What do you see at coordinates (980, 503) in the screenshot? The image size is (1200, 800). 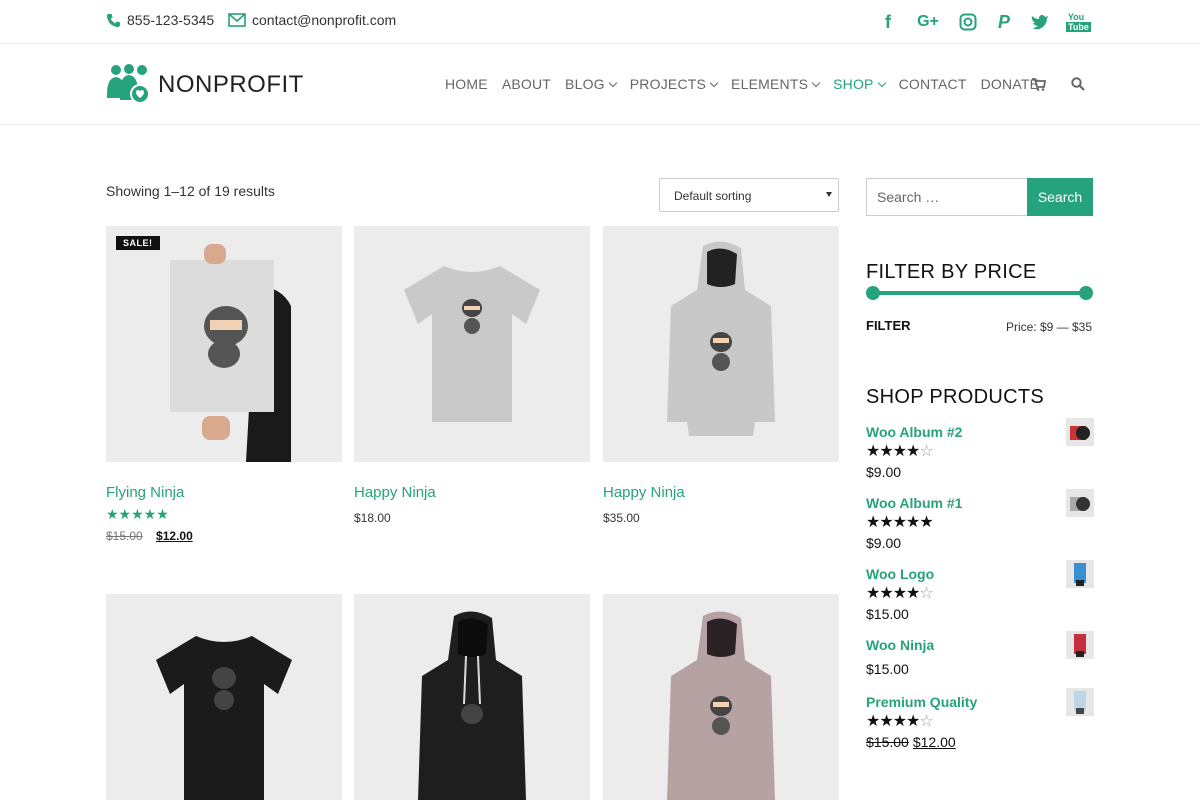 I see `product-link: Woo Album #1` at bounding box center [980, 503].